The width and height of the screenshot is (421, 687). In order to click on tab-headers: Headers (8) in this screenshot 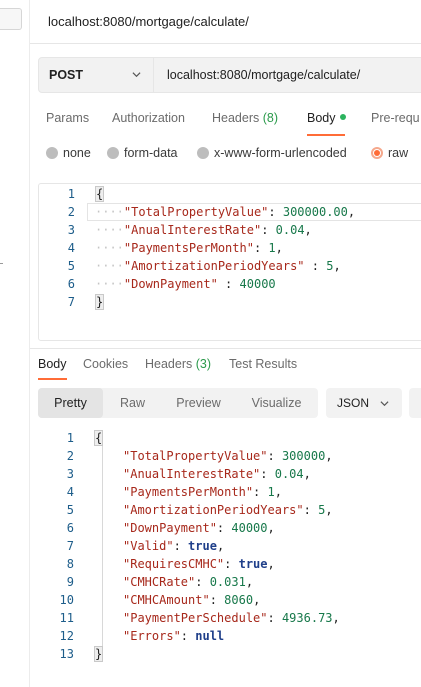, I will do `click(245, 118)`.